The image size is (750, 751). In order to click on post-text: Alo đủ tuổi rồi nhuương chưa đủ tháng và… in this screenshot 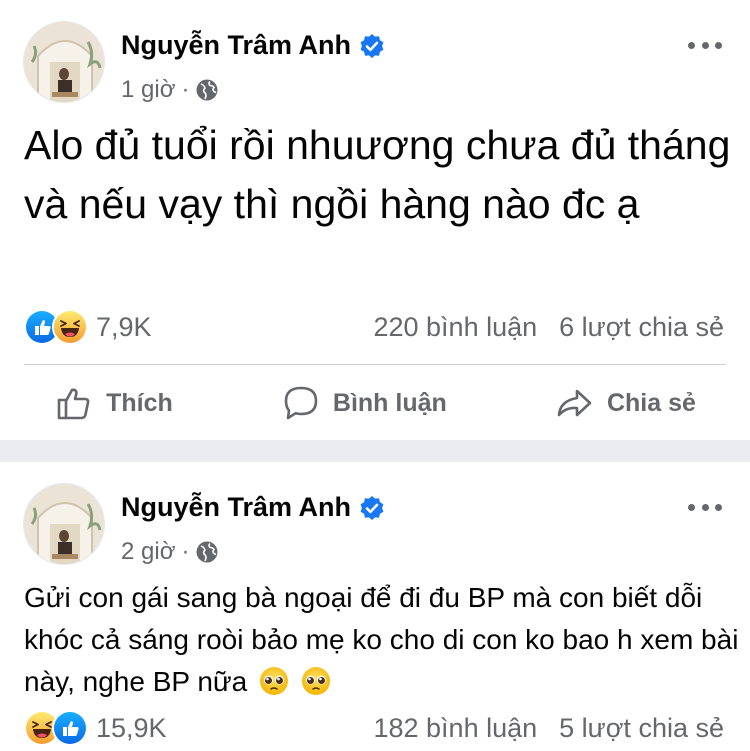, I will do `click(377, 174)`.